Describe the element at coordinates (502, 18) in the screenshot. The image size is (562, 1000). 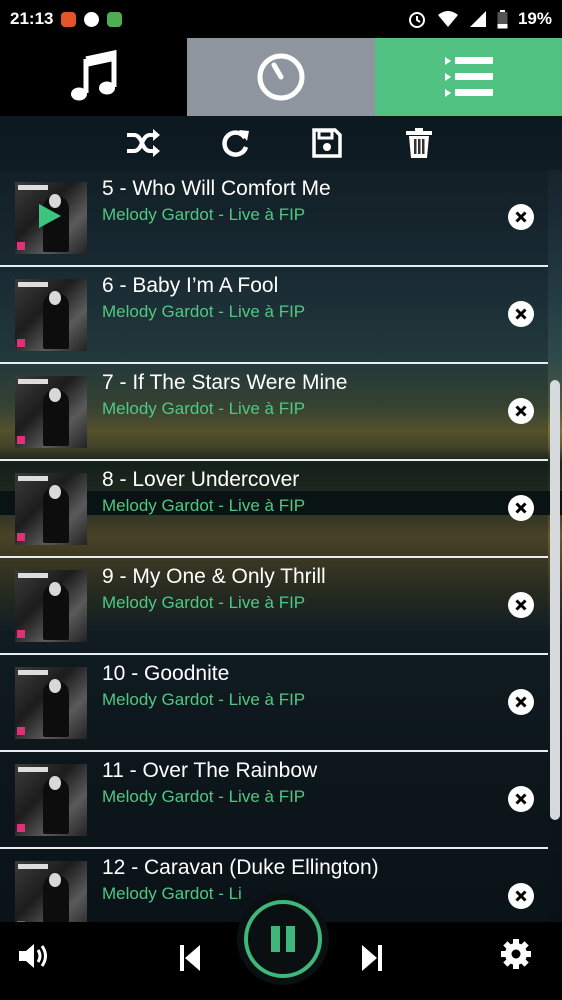
I see `battery-icon` at that location.